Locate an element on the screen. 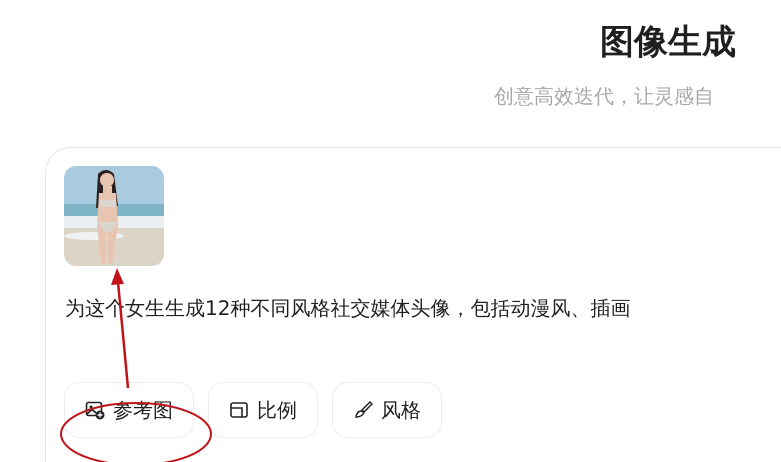 This screenshot has height=462, width=781. page-subtitle: 创意高效迭代，让灵感自 is located at coordinates (604, 96).